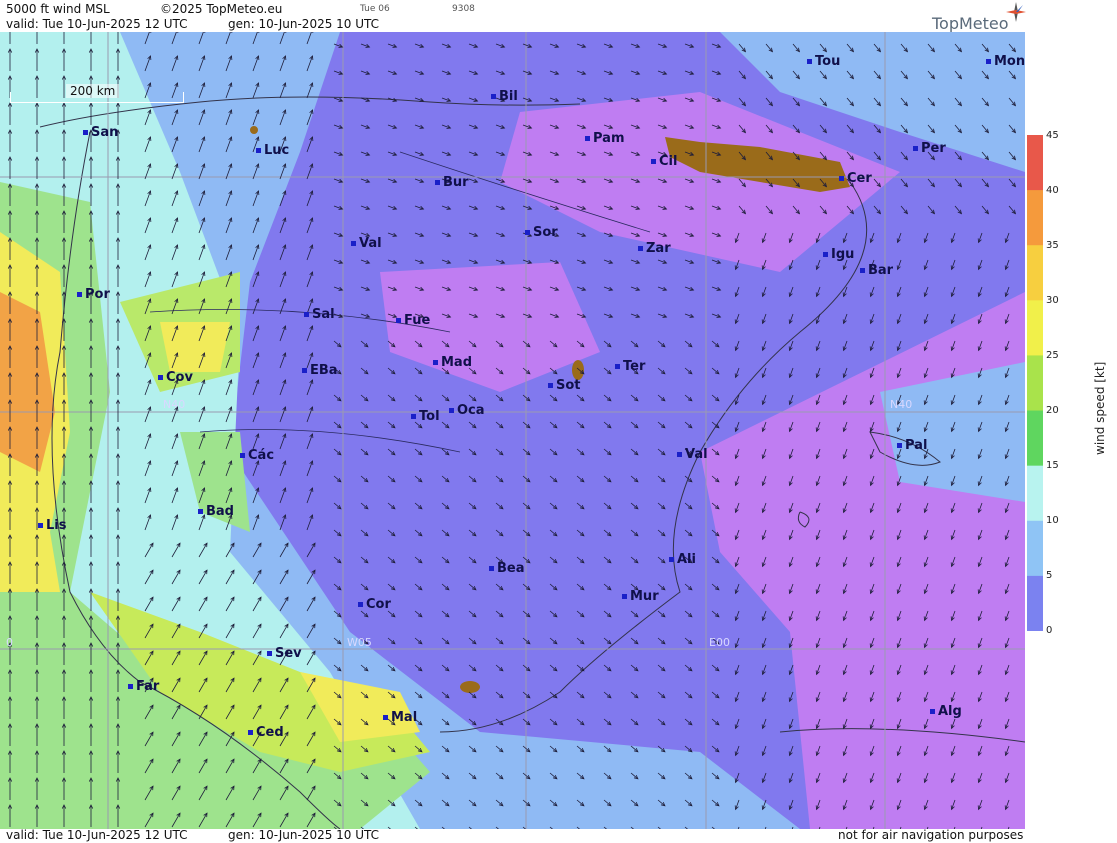 This screenshot has height=843, width=1117. Describe the element at coordinates (1052, 520) in the screenshot. I see `legend-tick: 10` at that location.